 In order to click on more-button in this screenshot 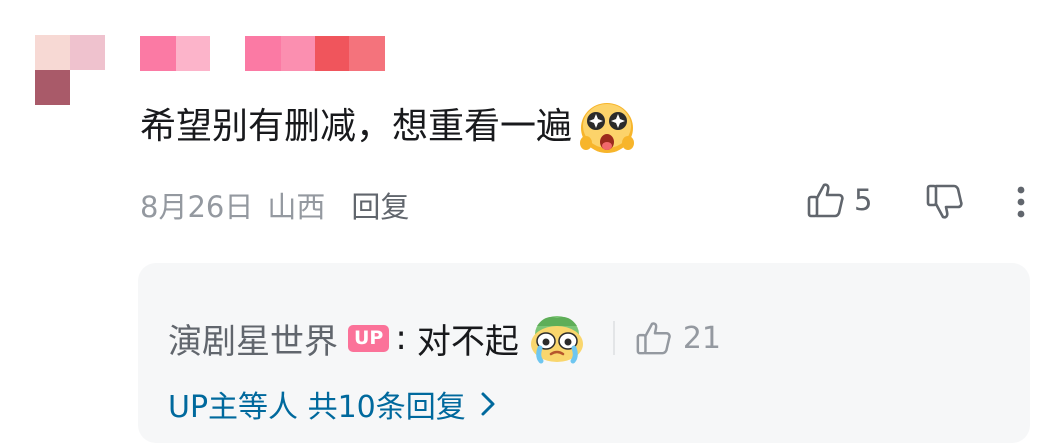, I will do `click(1021, 204)`.